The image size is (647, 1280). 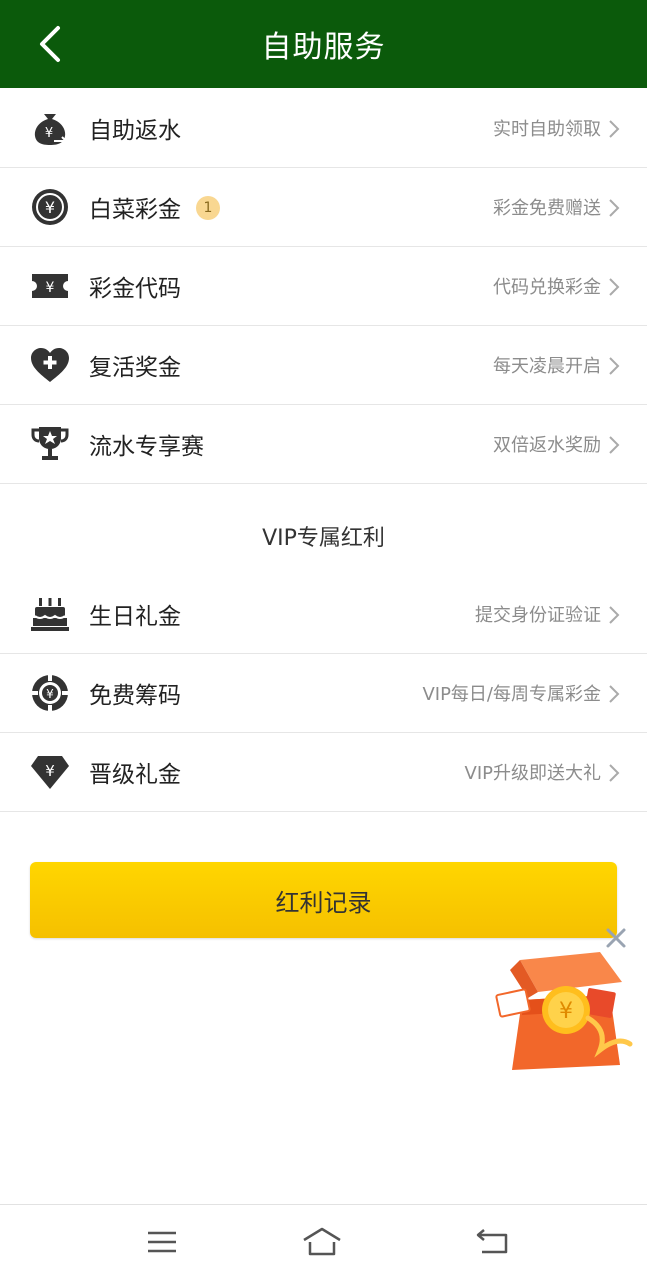 I want to click on page-title: 自助服务, so click(x=323, y=47).